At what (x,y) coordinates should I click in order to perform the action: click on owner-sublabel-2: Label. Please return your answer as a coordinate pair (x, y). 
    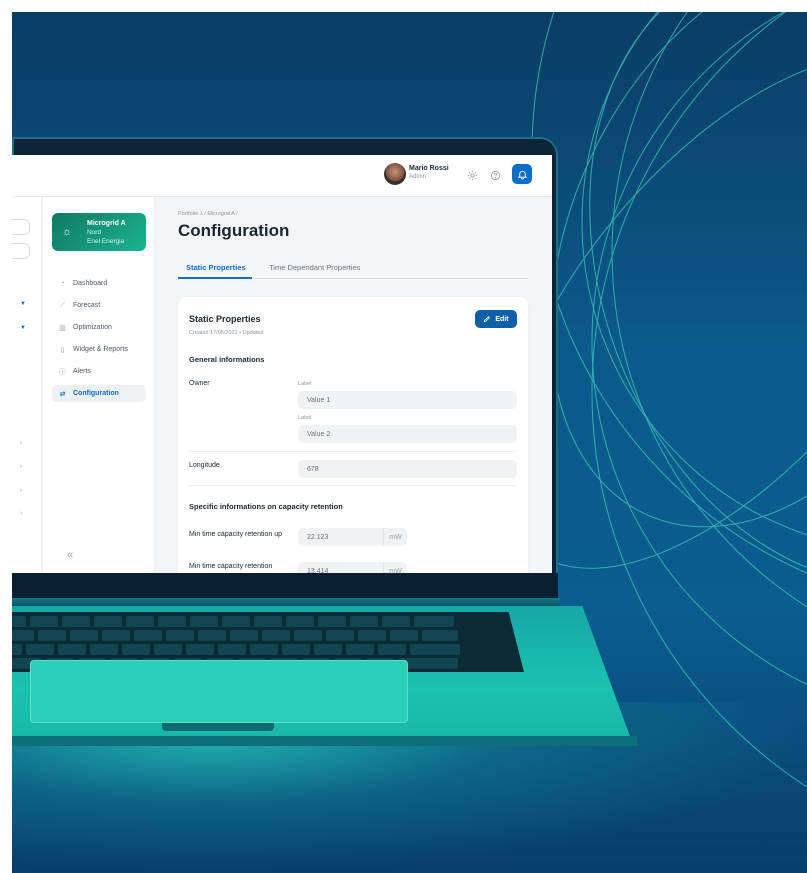
    Looking at the image, I should click on (305, 418).